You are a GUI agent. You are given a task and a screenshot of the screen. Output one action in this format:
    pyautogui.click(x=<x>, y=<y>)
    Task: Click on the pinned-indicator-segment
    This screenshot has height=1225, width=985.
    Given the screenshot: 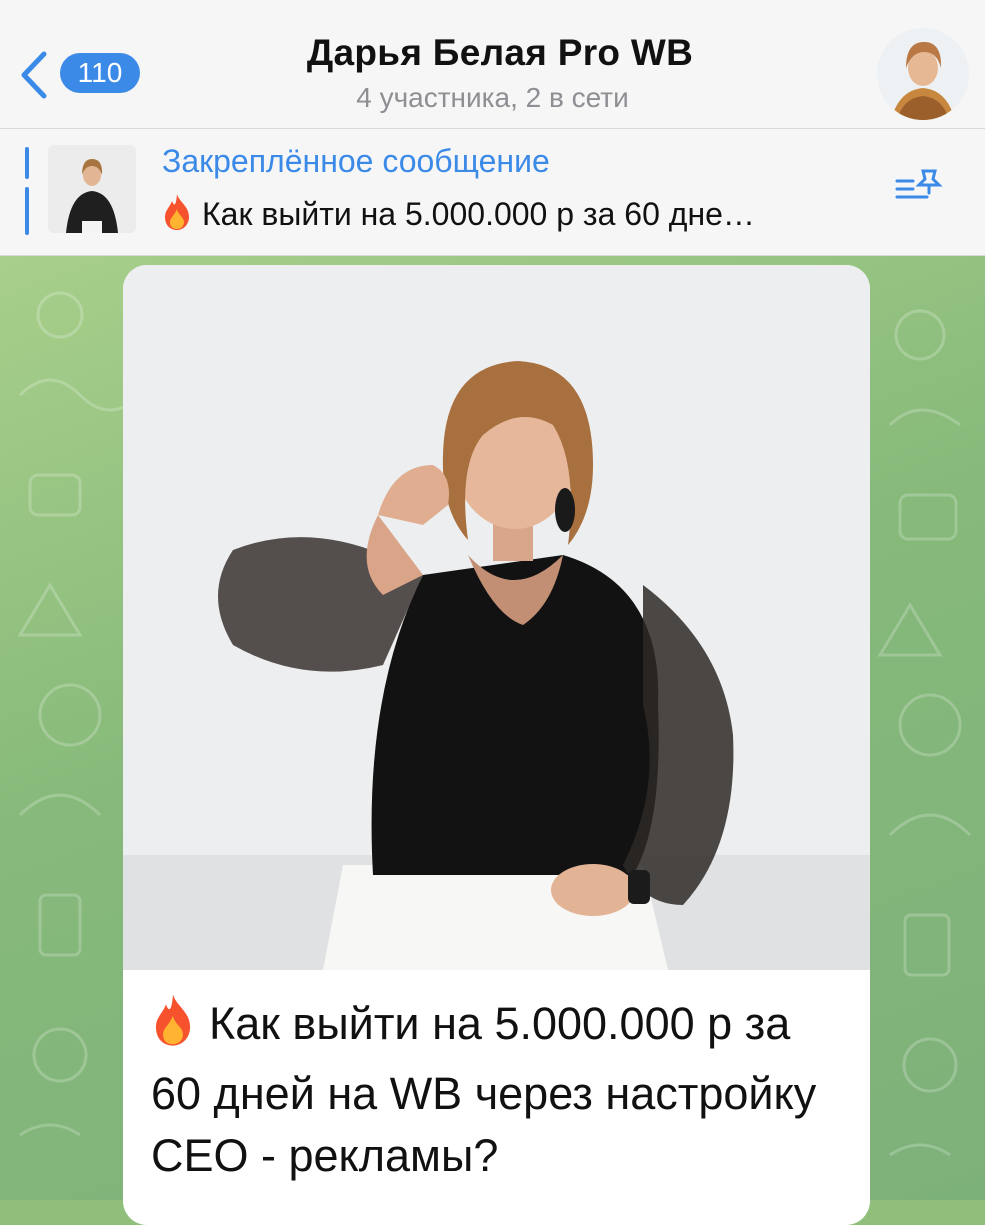 What is the action you would take?
    pyautogui.click(x=27, y=163)
    